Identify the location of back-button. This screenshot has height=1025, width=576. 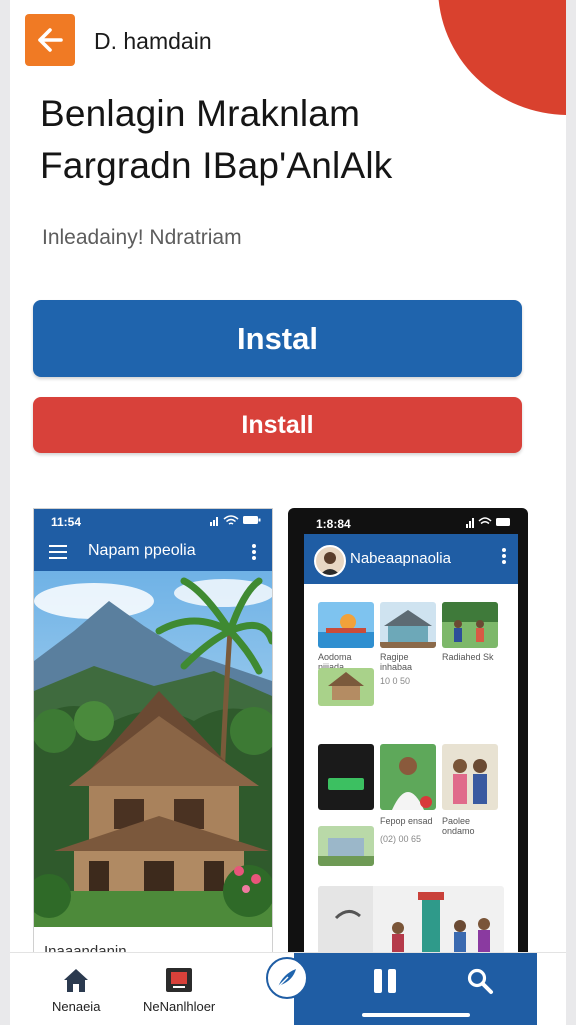
(50, 40).